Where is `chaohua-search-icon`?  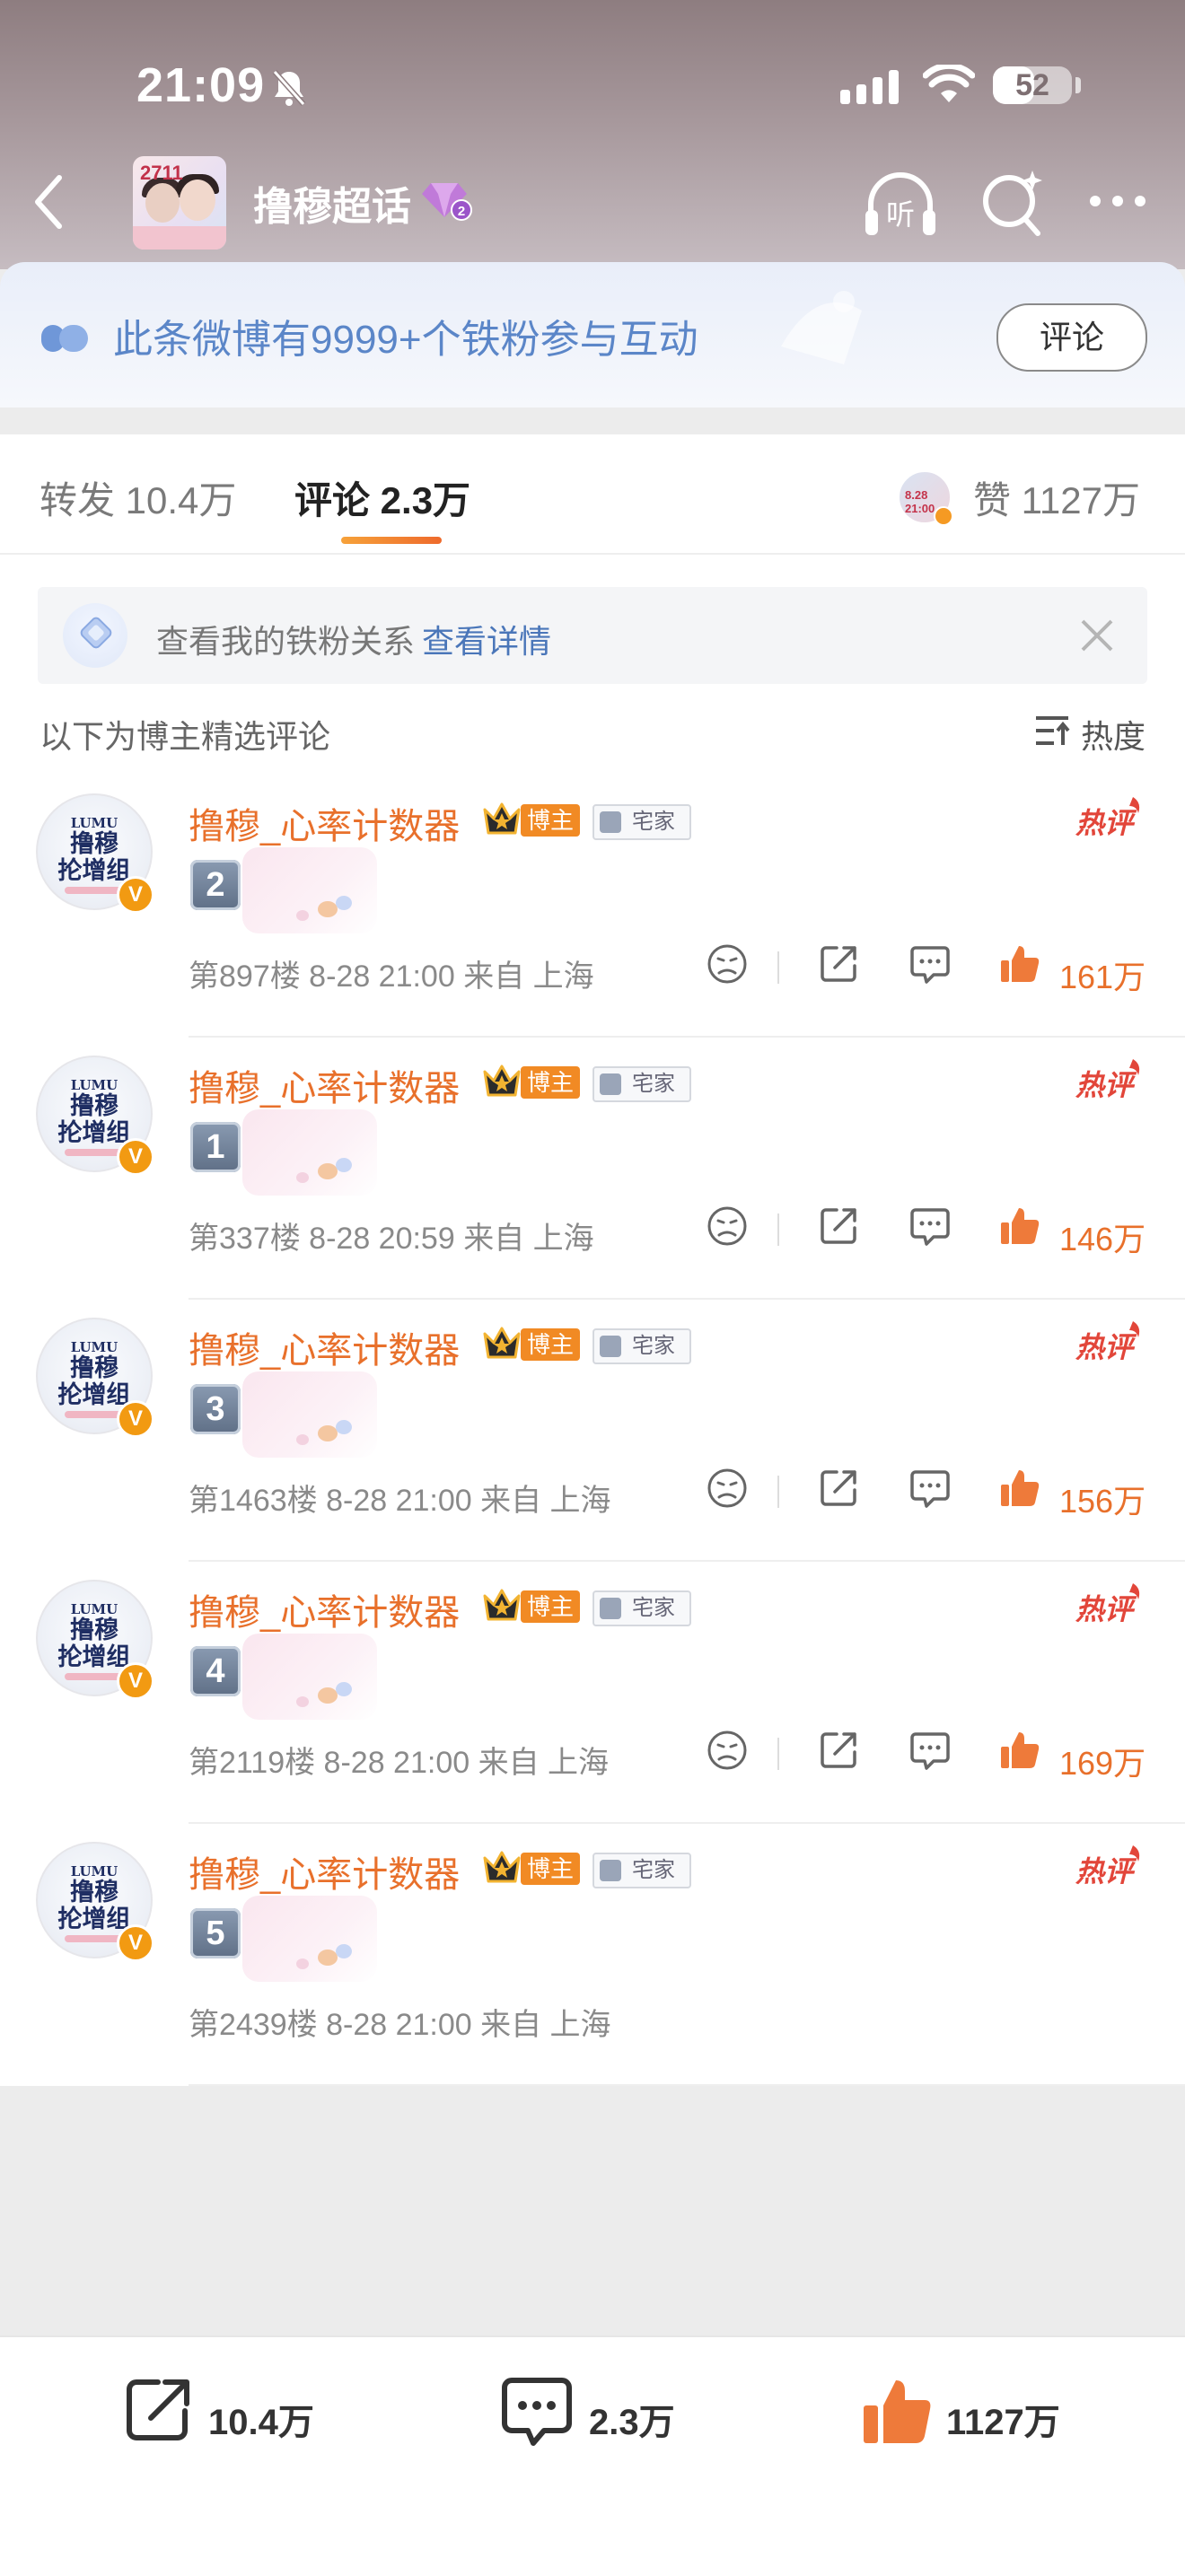
chaohua-search-icon is located at coordinates (1013, 205).